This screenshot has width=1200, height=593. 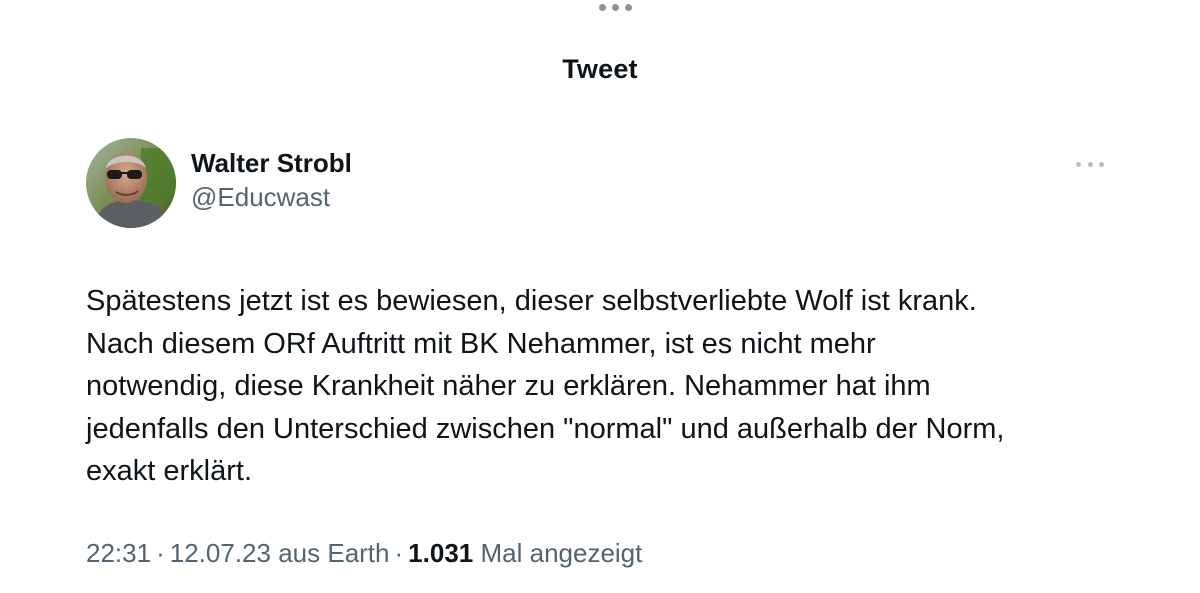 I want to click on user-photo-avatar-icon, so click(x=131, y=183).